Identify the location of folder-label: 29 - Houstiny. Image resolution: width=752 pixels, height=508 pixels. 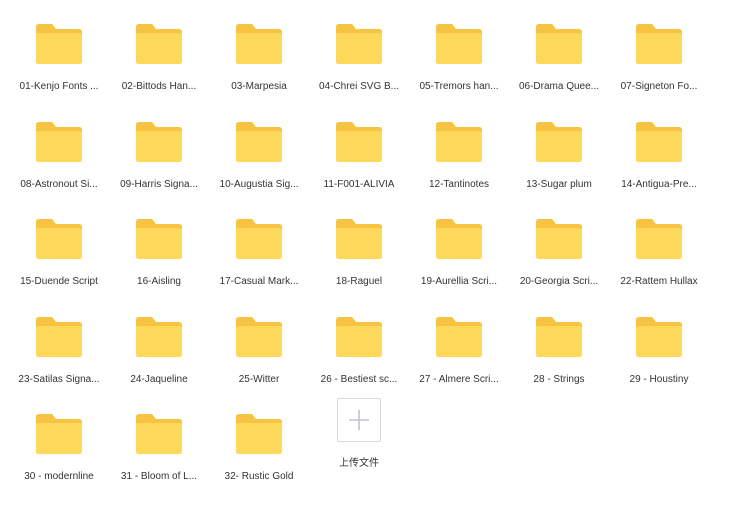
(659, 379).